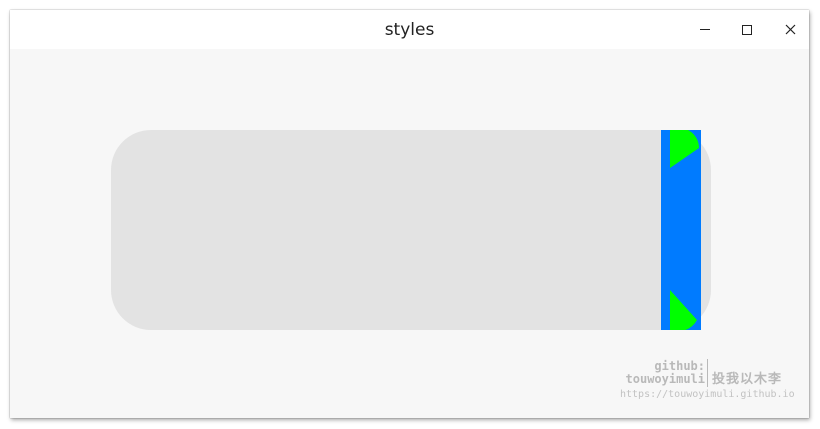 This screenshot has width=820, height=429. Describe the element at coordinates (665, 379) in the screenshot. I see `watermark-github-user: touwoyimuli` at that location.